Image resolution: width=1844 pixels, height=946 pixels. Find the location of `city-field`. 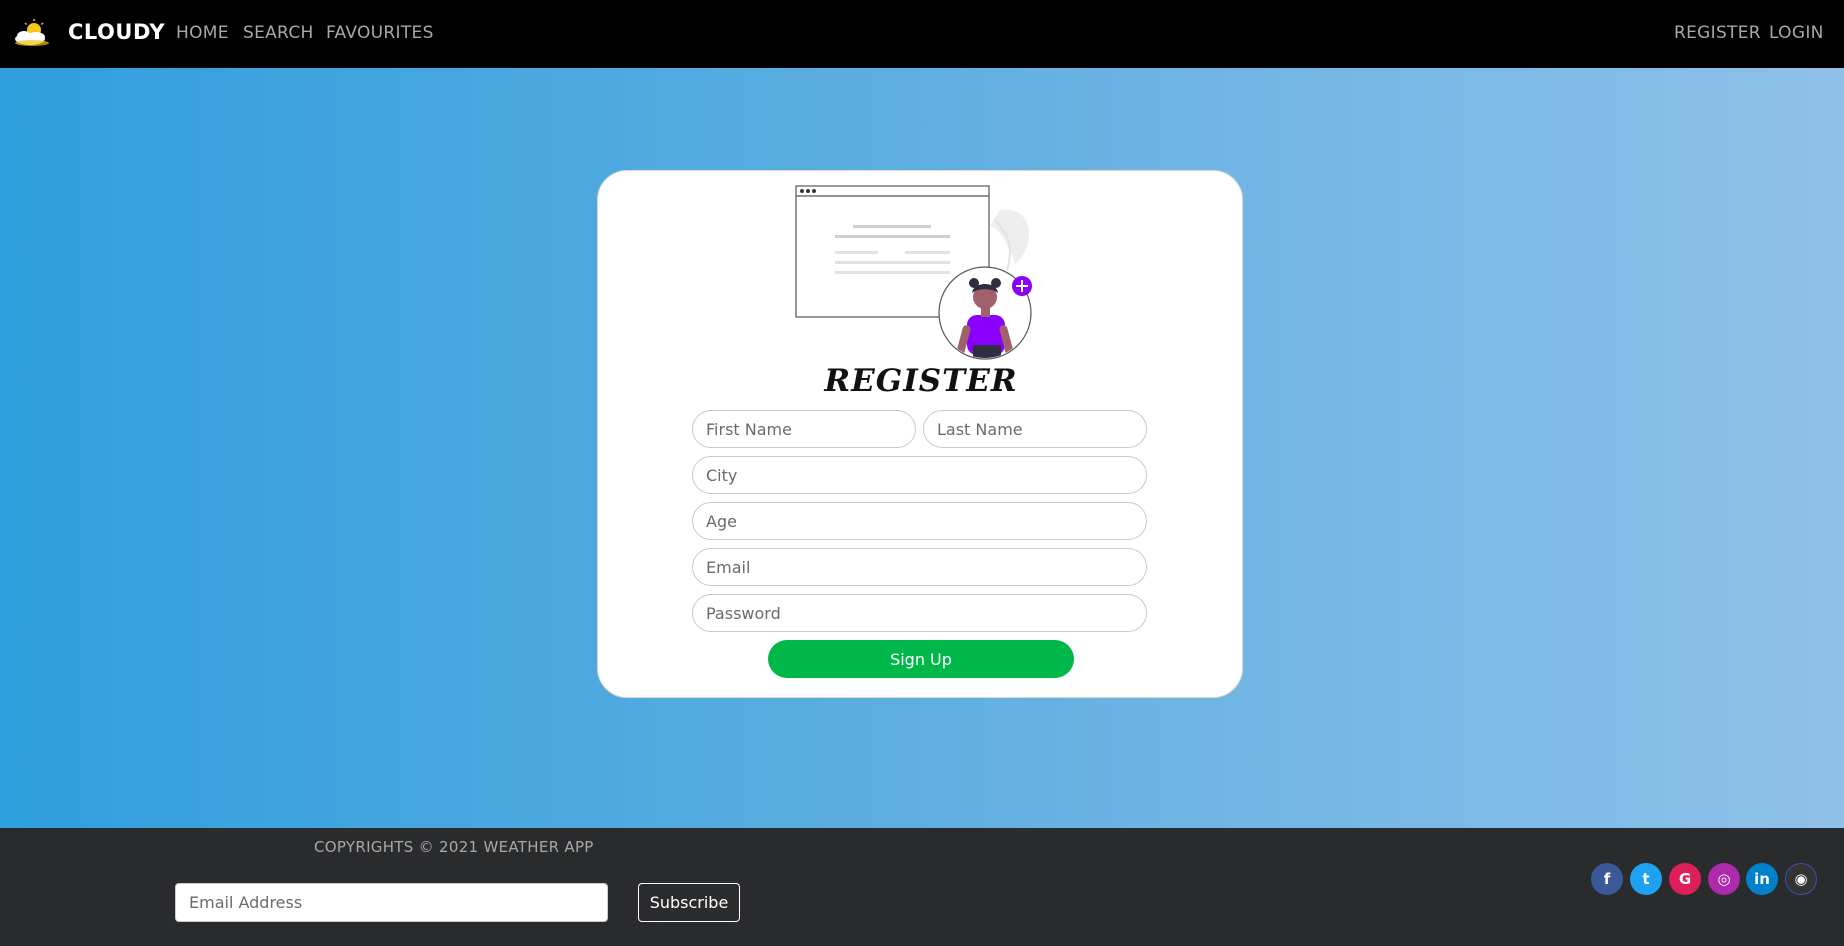

city-field is located at coordinates (919, 475).